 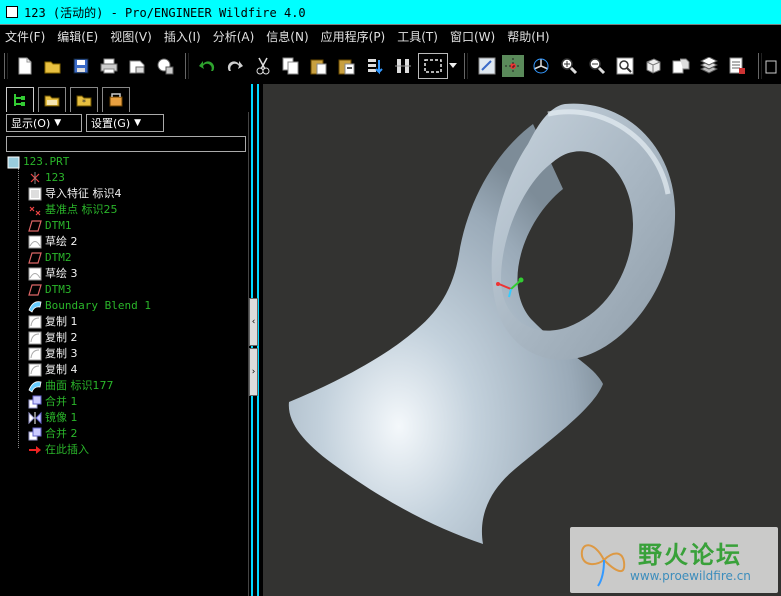 What do you see at coordinates (25, 36) in the screenshot?
I see `menu-file: 文件(F)` at bounding box center [25, 36].